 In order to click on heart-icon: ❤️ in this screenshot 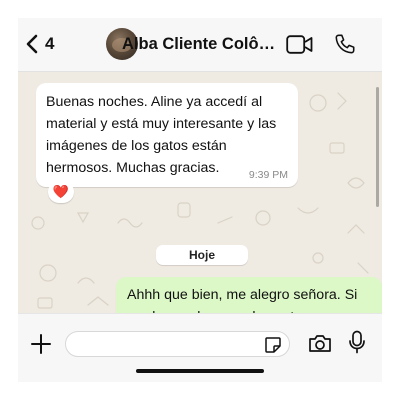, I will do `click(61, 191)`.